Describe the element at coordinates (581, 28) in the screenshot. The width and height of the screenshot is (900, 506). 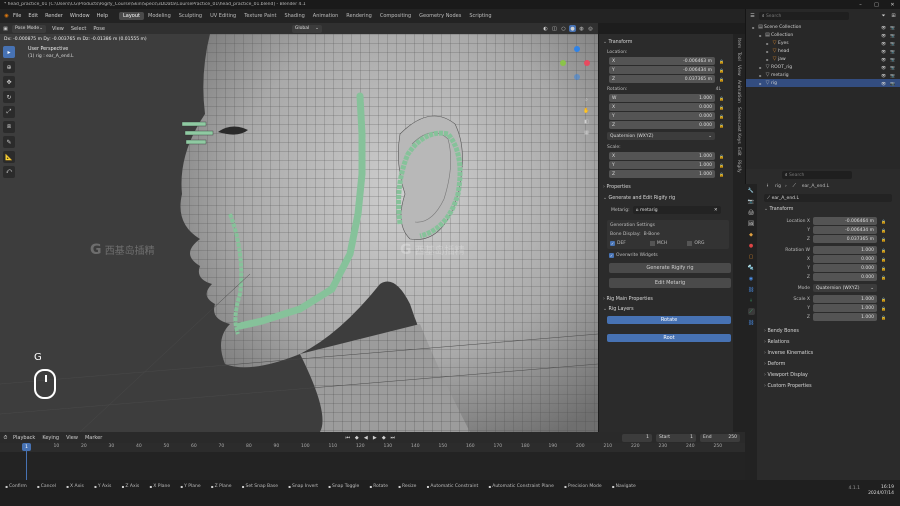
I see `material-shading-icon: ◍` at that location.